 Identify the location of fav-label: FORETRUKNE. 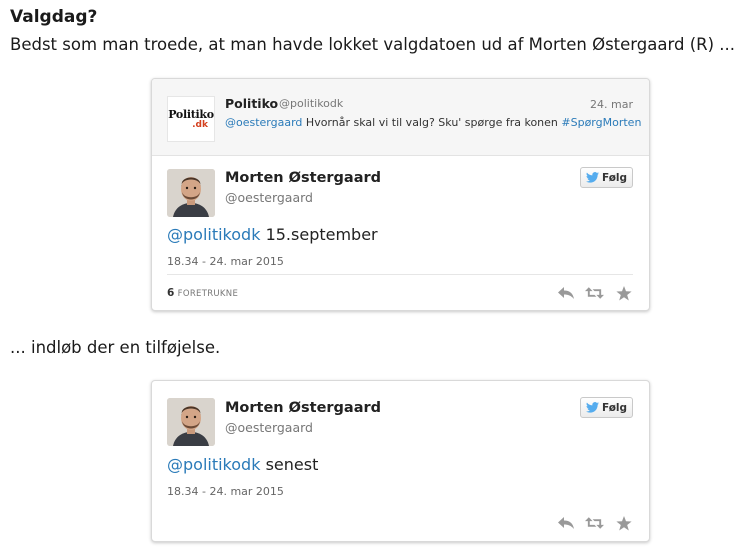
(208, 294).